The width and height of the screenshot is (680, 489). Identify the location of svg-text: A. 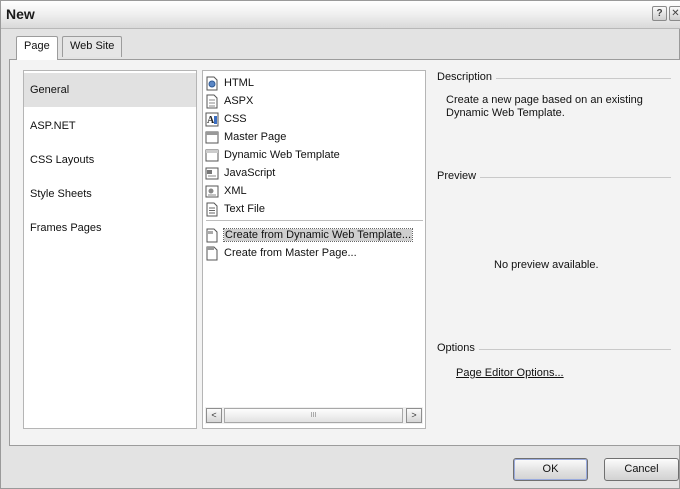
(211, 120).